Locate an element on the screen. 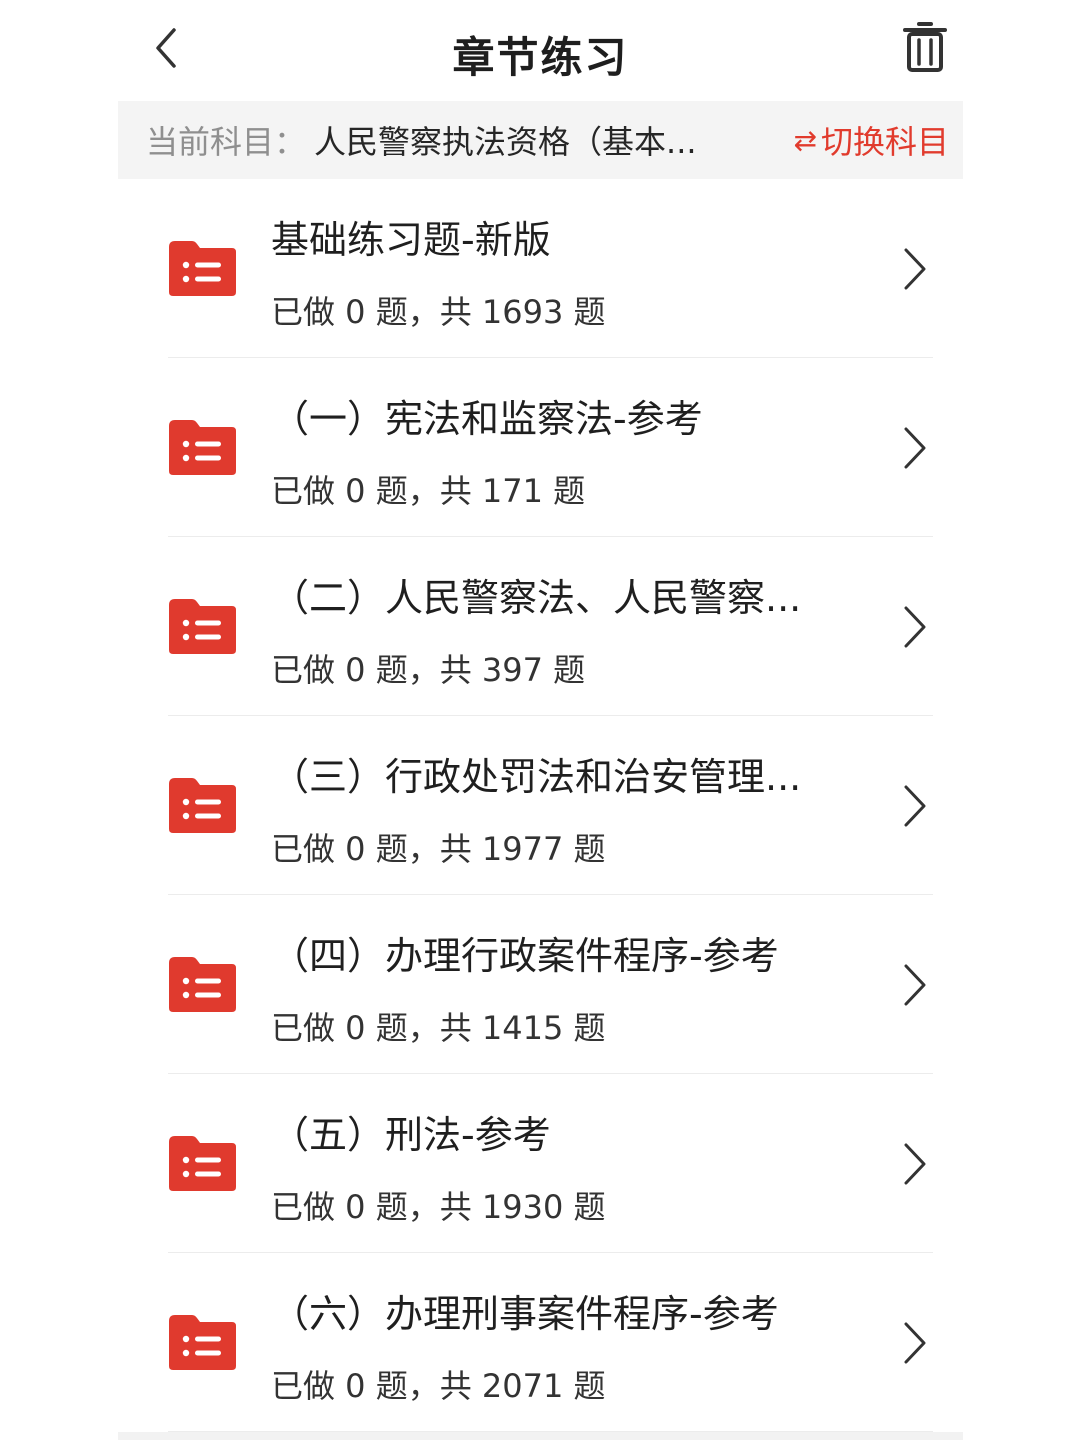  swap-arrows-icon: ⇄ is located at coordinates (805, 140).